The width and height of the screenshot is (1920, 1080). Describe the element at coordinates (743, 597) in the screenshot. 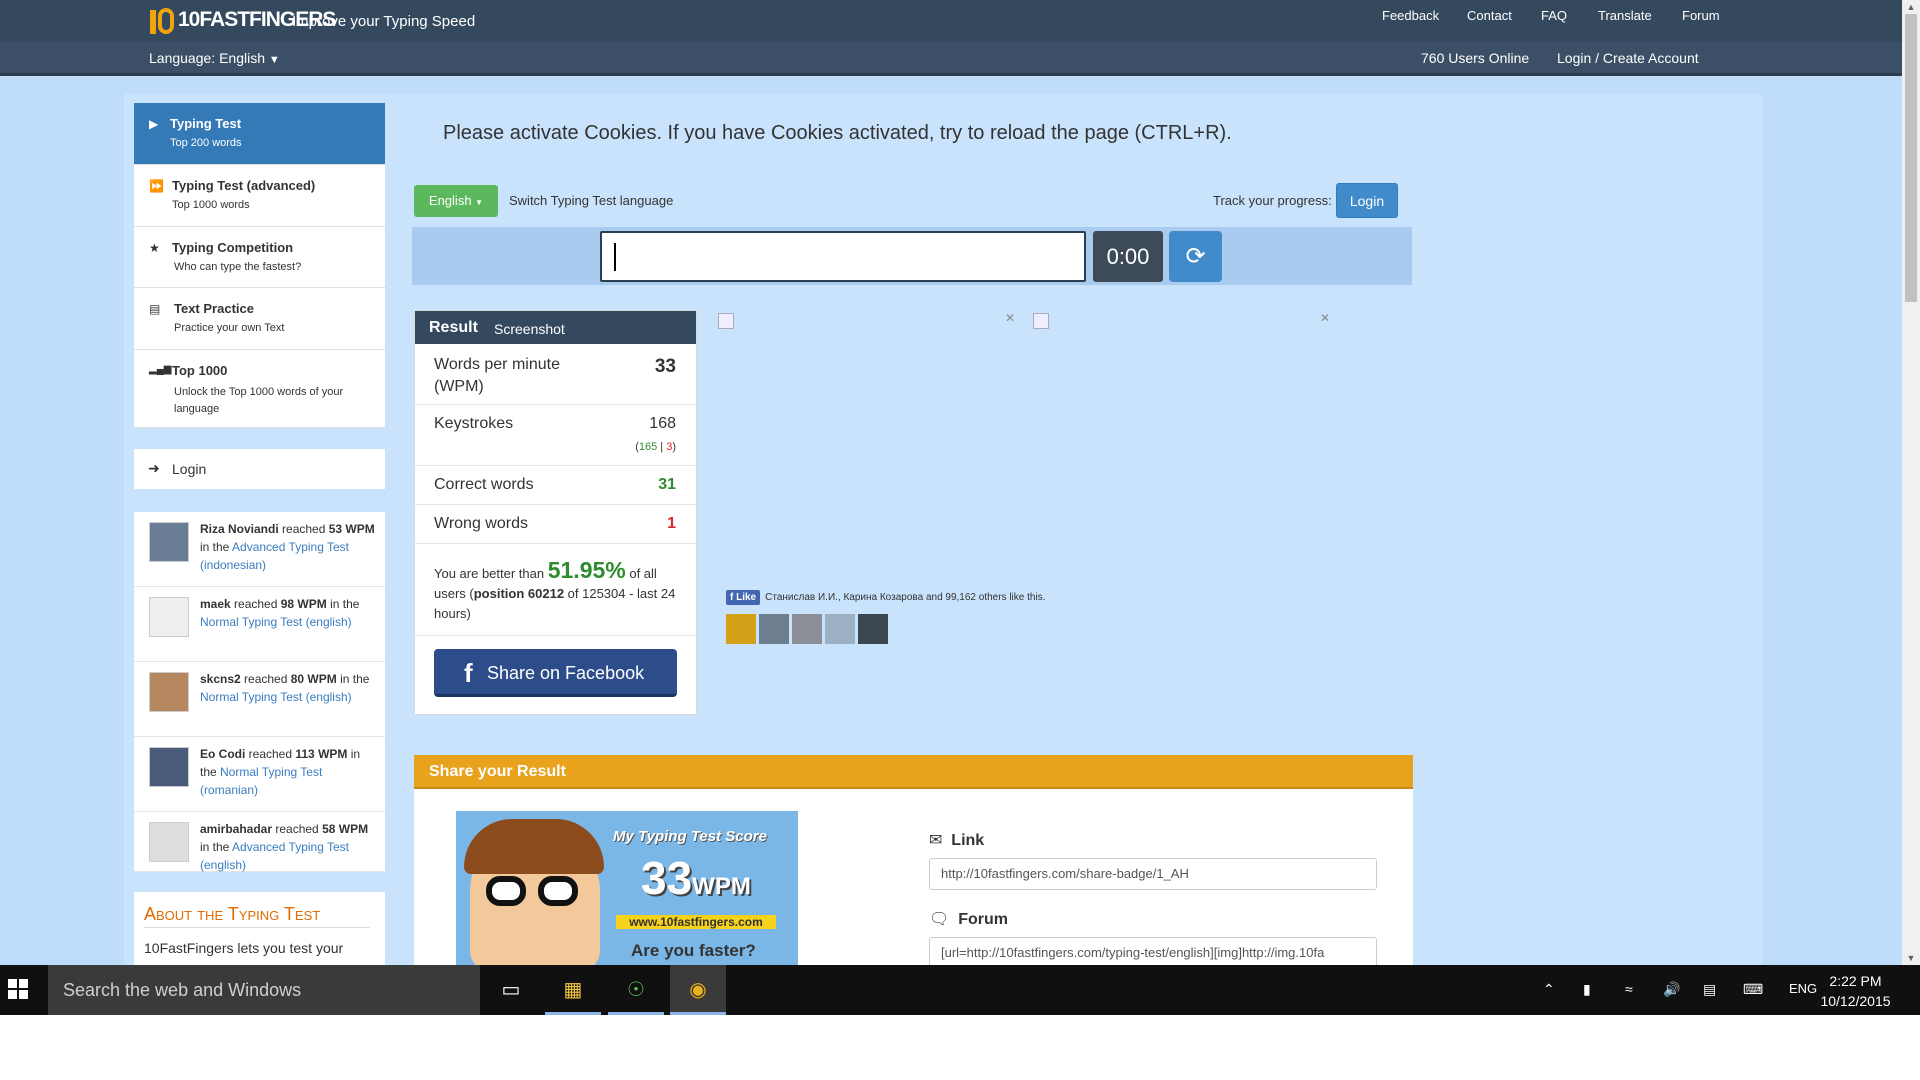

I see `facebook-like-button: f Like` at that location.